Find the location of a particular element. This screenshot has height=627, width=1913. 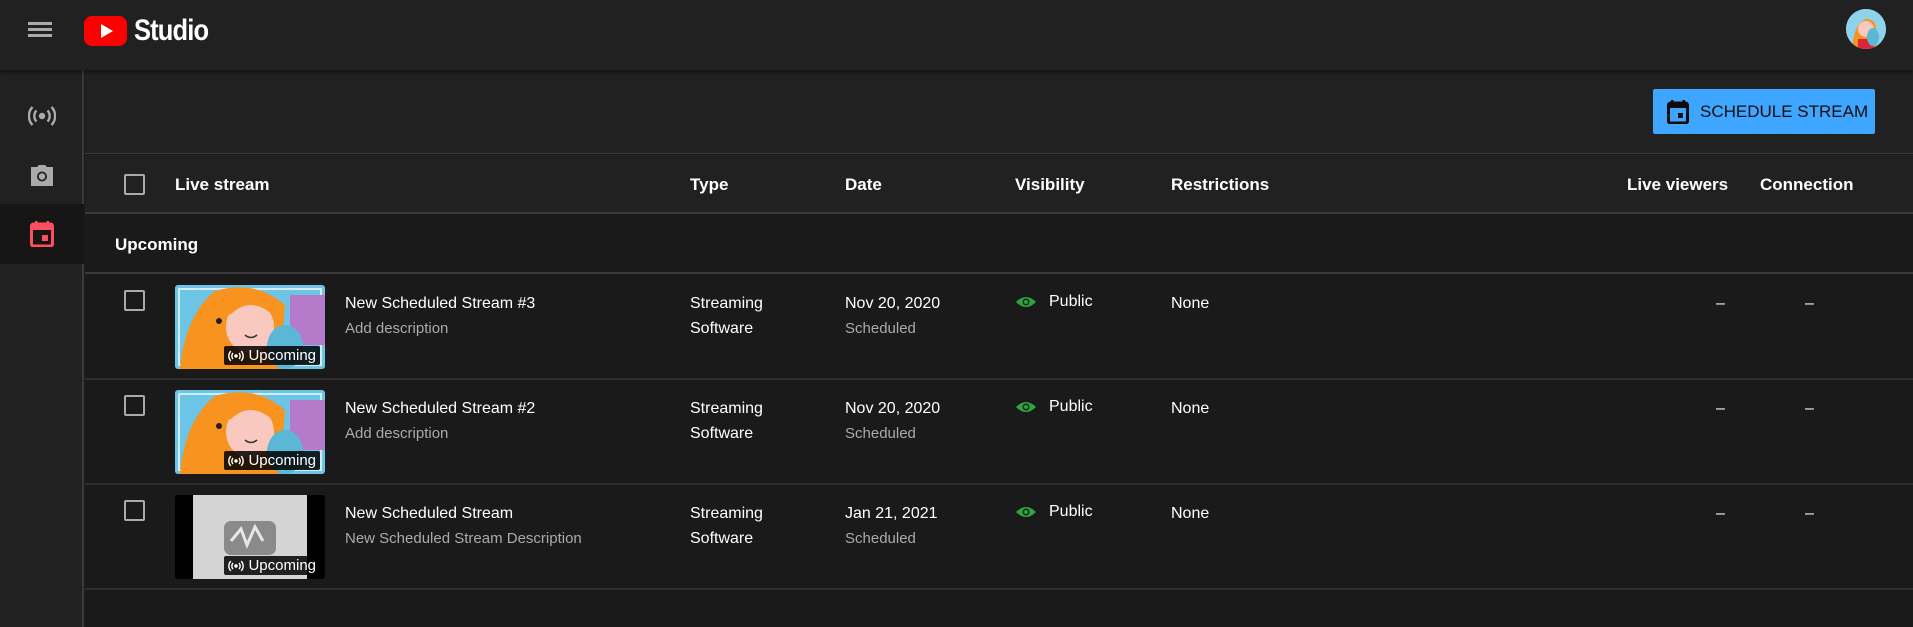

schedule-stream-button: SCHEDULE STREAM is located at coordinates (1764, 111).